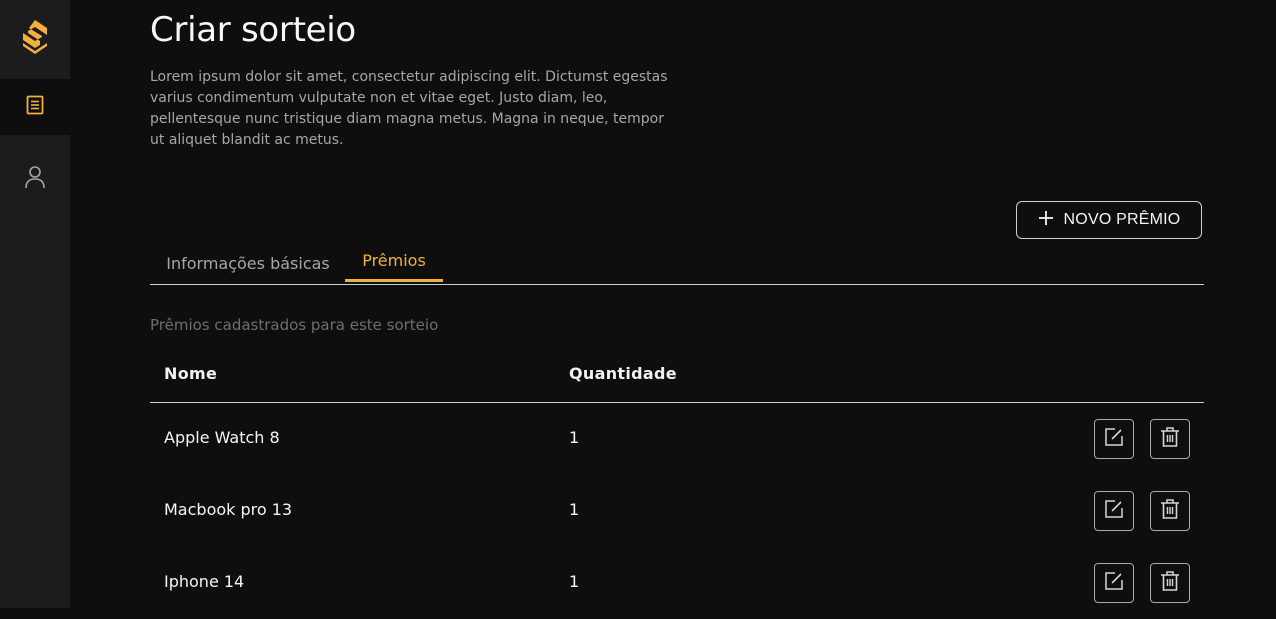 The width and height of the screenshot is (1276, 619). I want to click on prize-name: Iphone 14, so click(204, 581).